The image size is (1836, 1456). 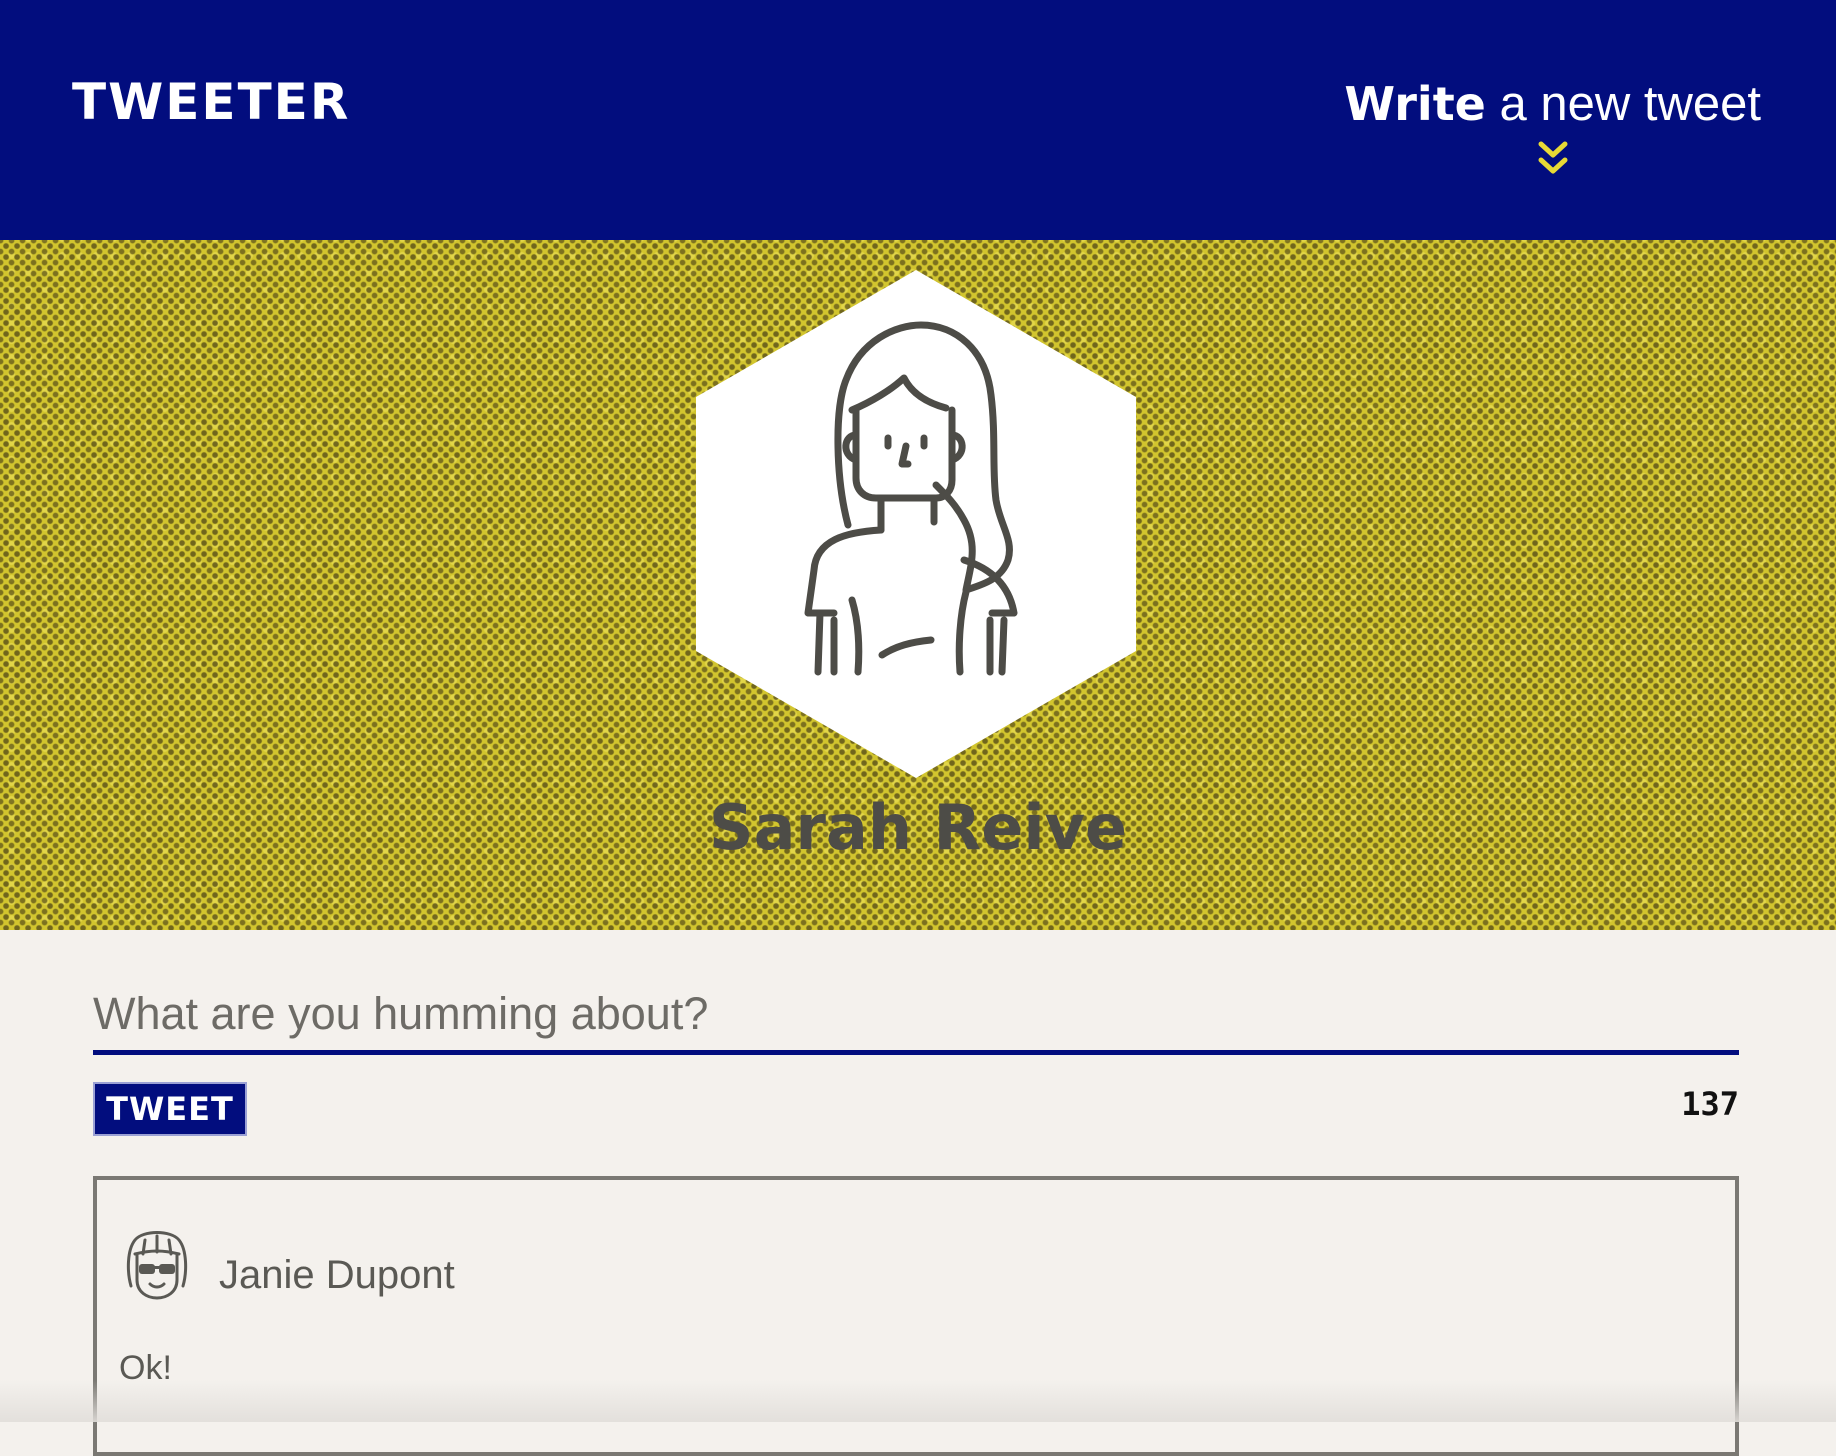 What do you see at coordinates (916, 1016) in the screenshot?
I see `tweet-composer-input` at bounding box center [916, 1016].